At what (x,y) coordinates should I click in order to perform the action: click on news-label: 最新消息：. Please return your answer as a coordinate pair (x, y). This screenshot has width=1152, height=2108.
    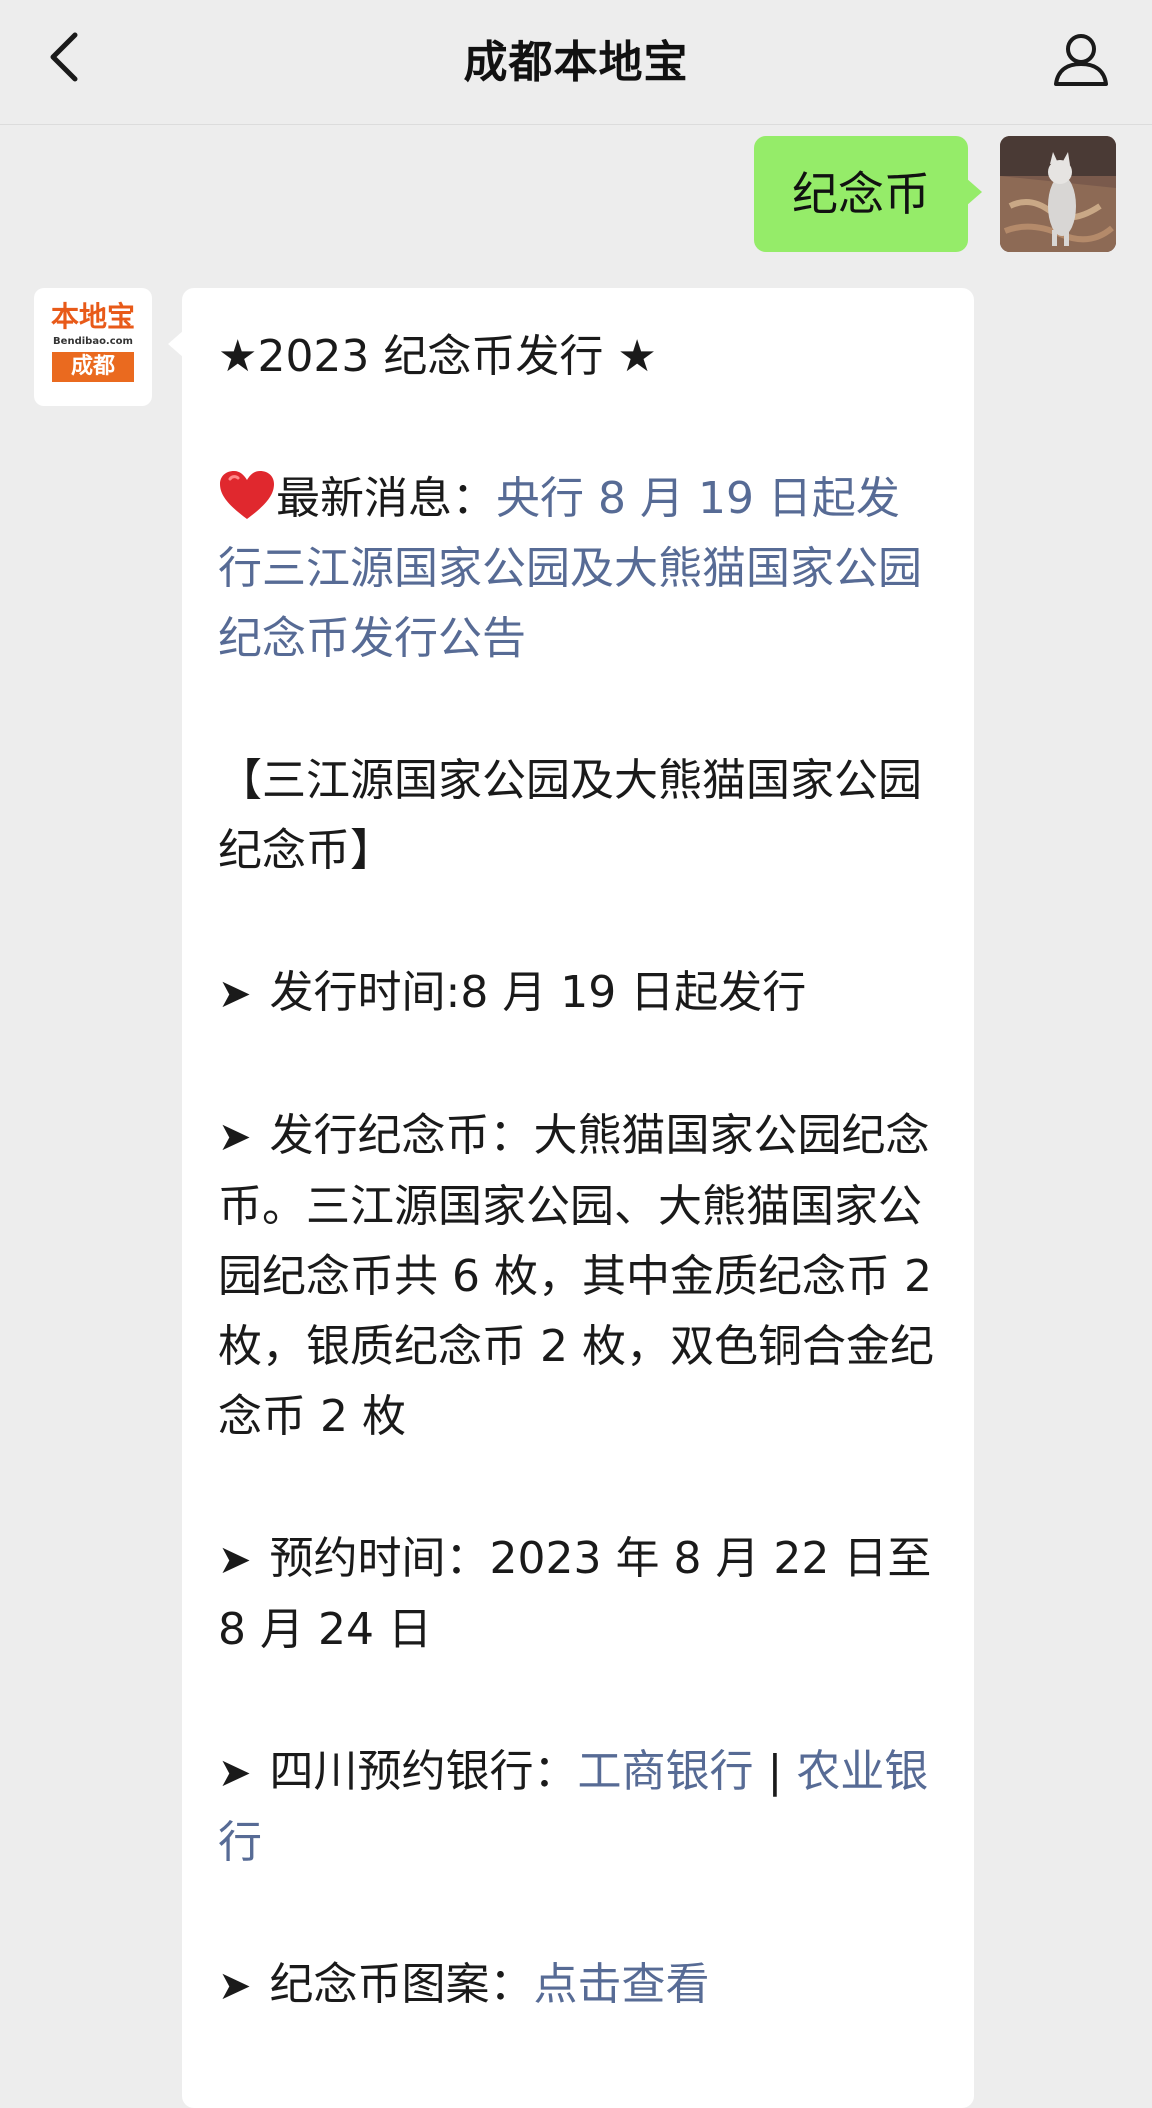
    Looking at the image, I should click on (386, 498).